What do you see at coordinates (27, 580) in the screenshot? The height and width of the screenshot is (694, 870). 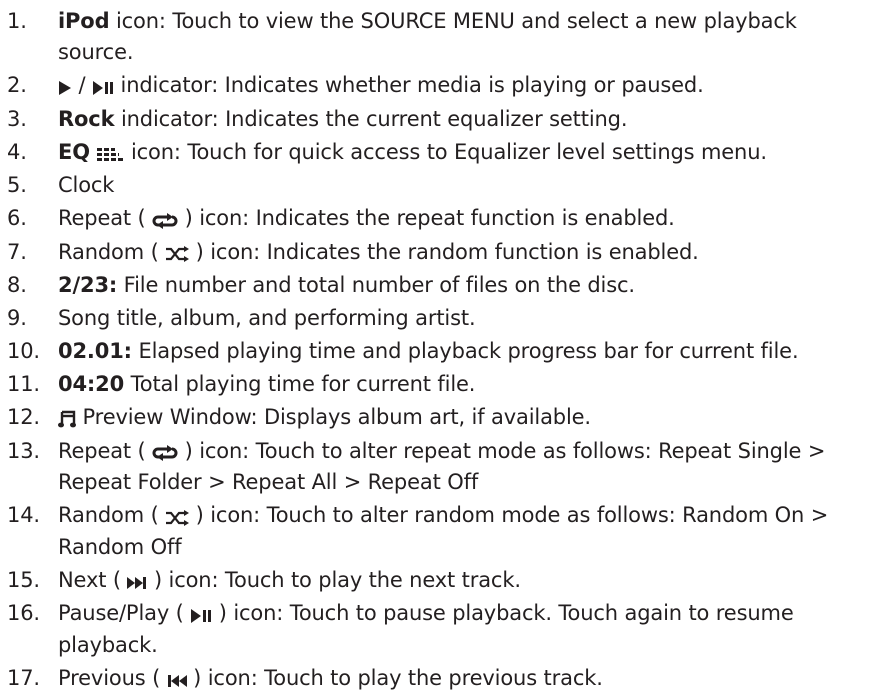 I see `item-number: 15.` at bounding box center [27, 580].